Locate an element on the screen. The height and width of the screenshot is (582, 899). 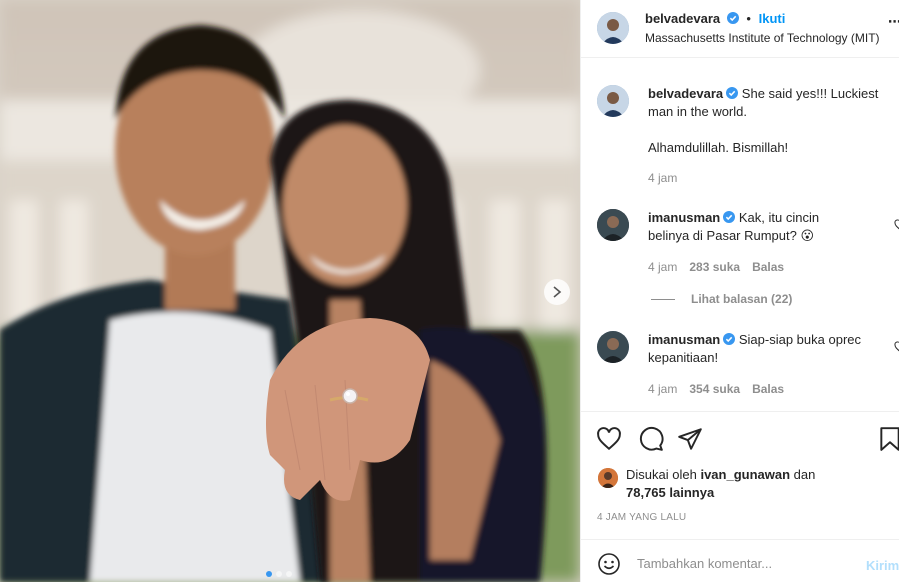
author-username: belvadevara is located at coordinates (682, 18).